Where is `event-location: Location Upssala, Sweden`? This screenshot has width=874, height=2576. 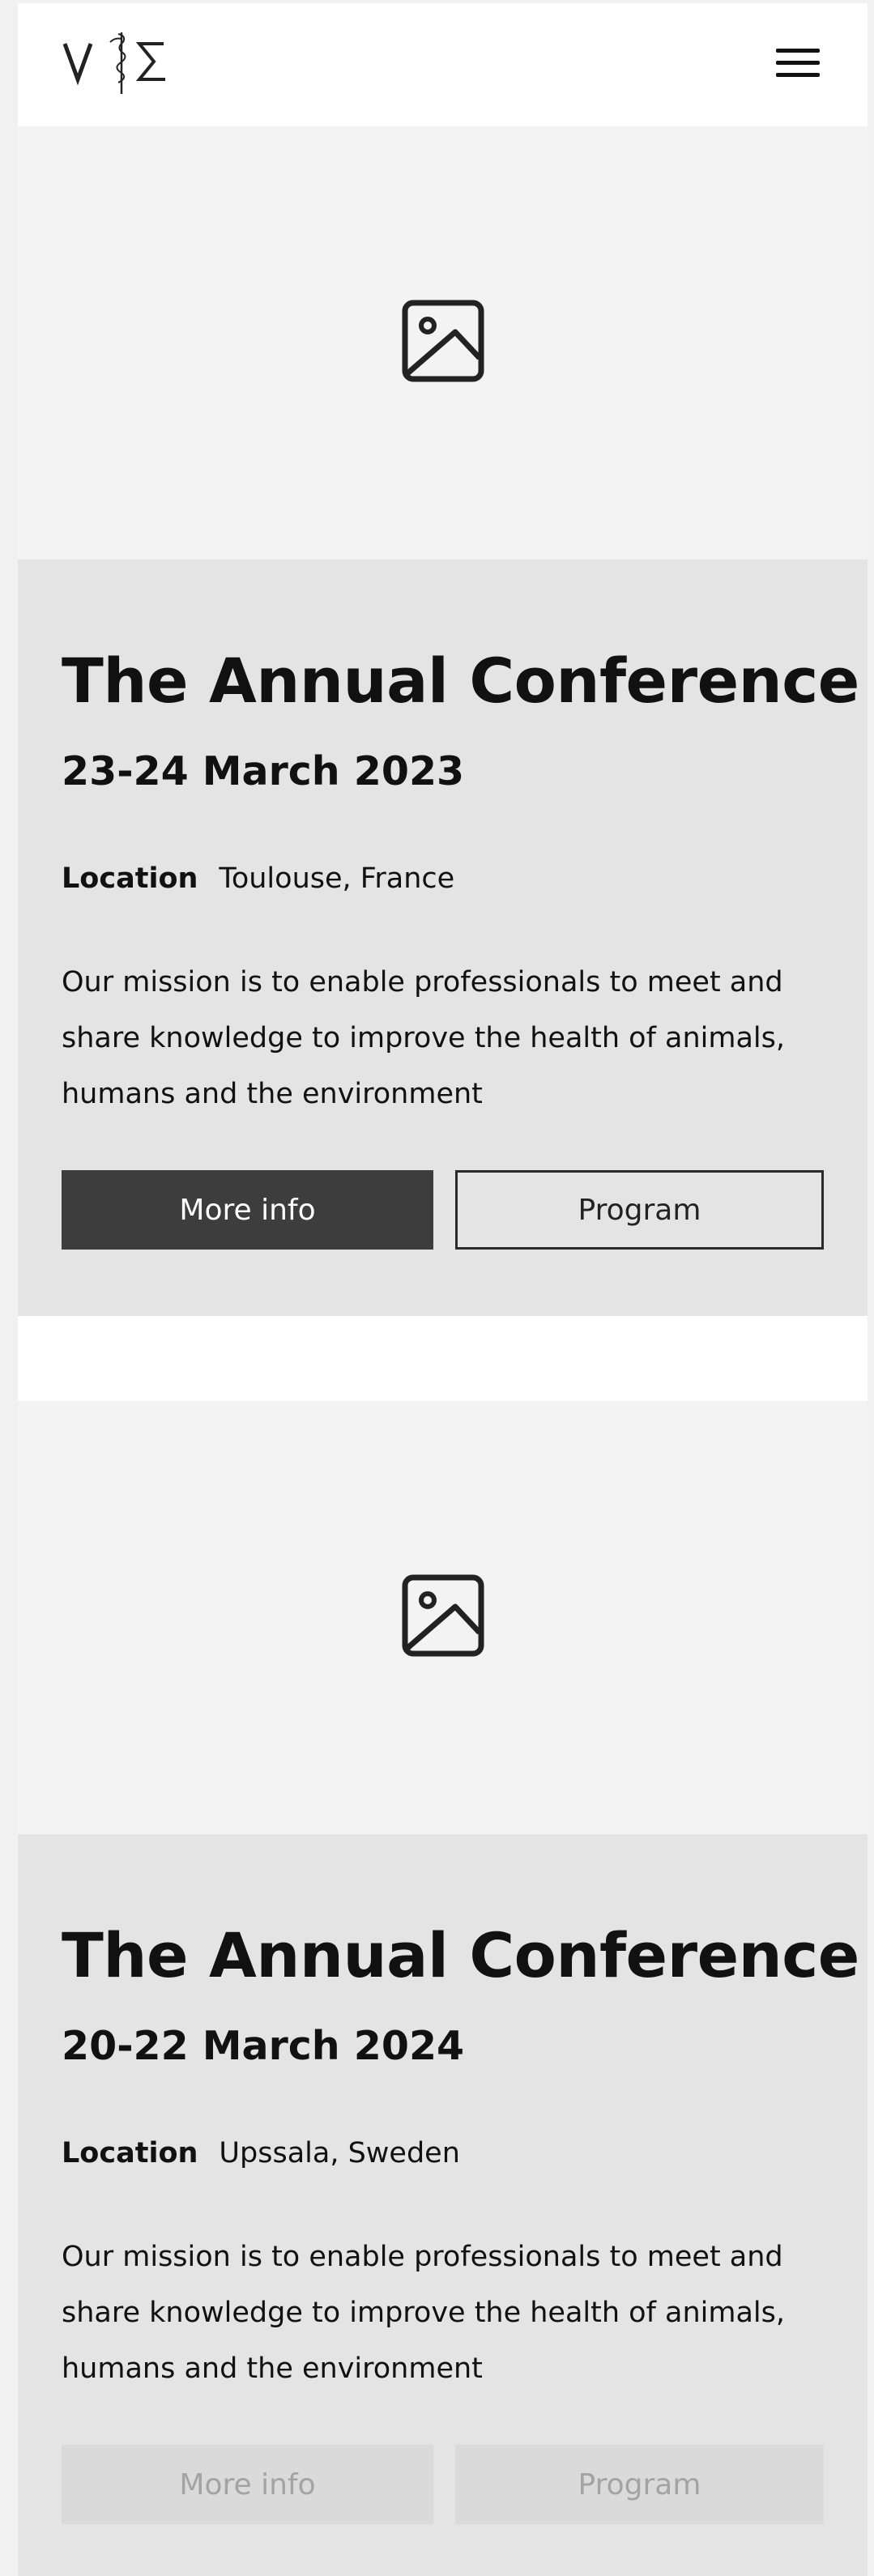 event-location: Location Upssala, Sweden is located at coordinates (261, 2153).